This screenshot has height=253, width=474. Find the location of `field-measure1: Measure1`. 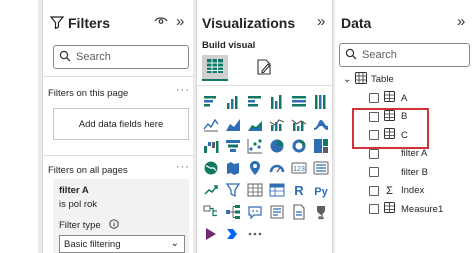

field-measure1: Measure1 is located at coordinates (406, 209).